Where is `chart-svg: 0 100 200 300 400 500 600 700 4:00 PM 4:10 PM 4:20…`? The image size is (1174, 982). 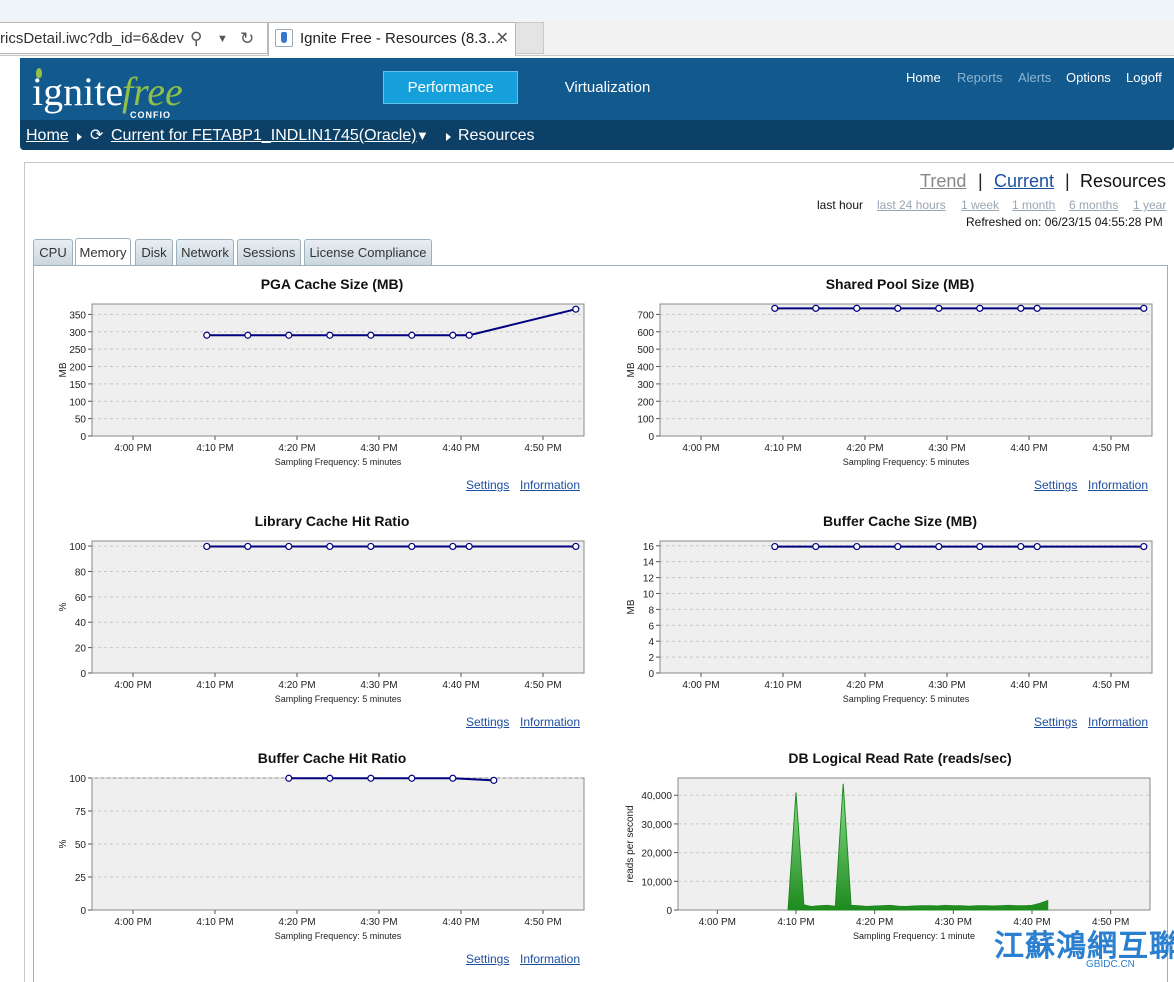 chart-svg: 0 100 200 300 400 500 600 700 4:00 PM 4:10 PM 4:20… is located at coordinates (889, 385).